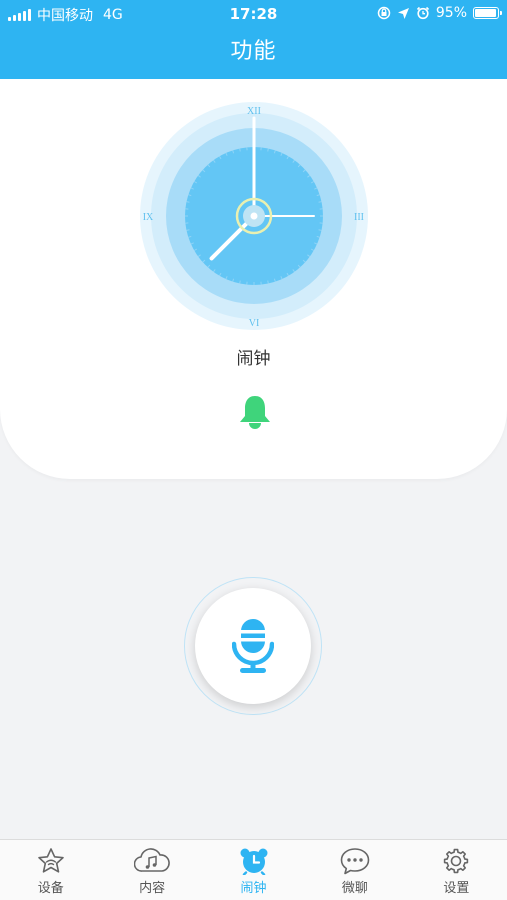 The width and height of the screenshot is (507, 900). I want to click on alarm-status-icon, so click(422, 13).